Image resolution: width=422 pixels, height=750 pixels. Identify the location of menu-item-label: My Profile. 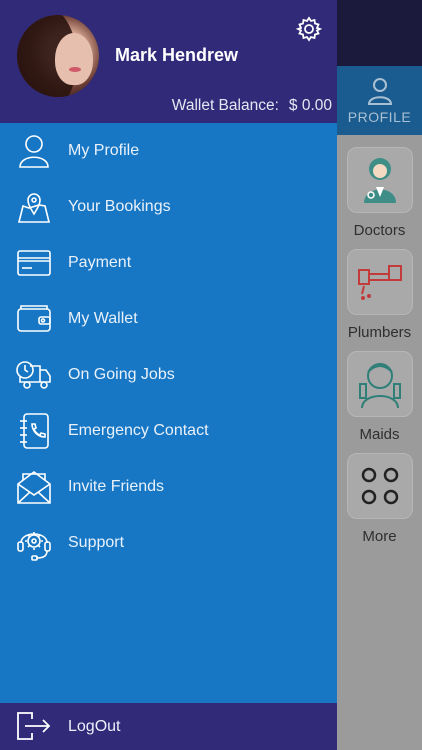
(104, 150).